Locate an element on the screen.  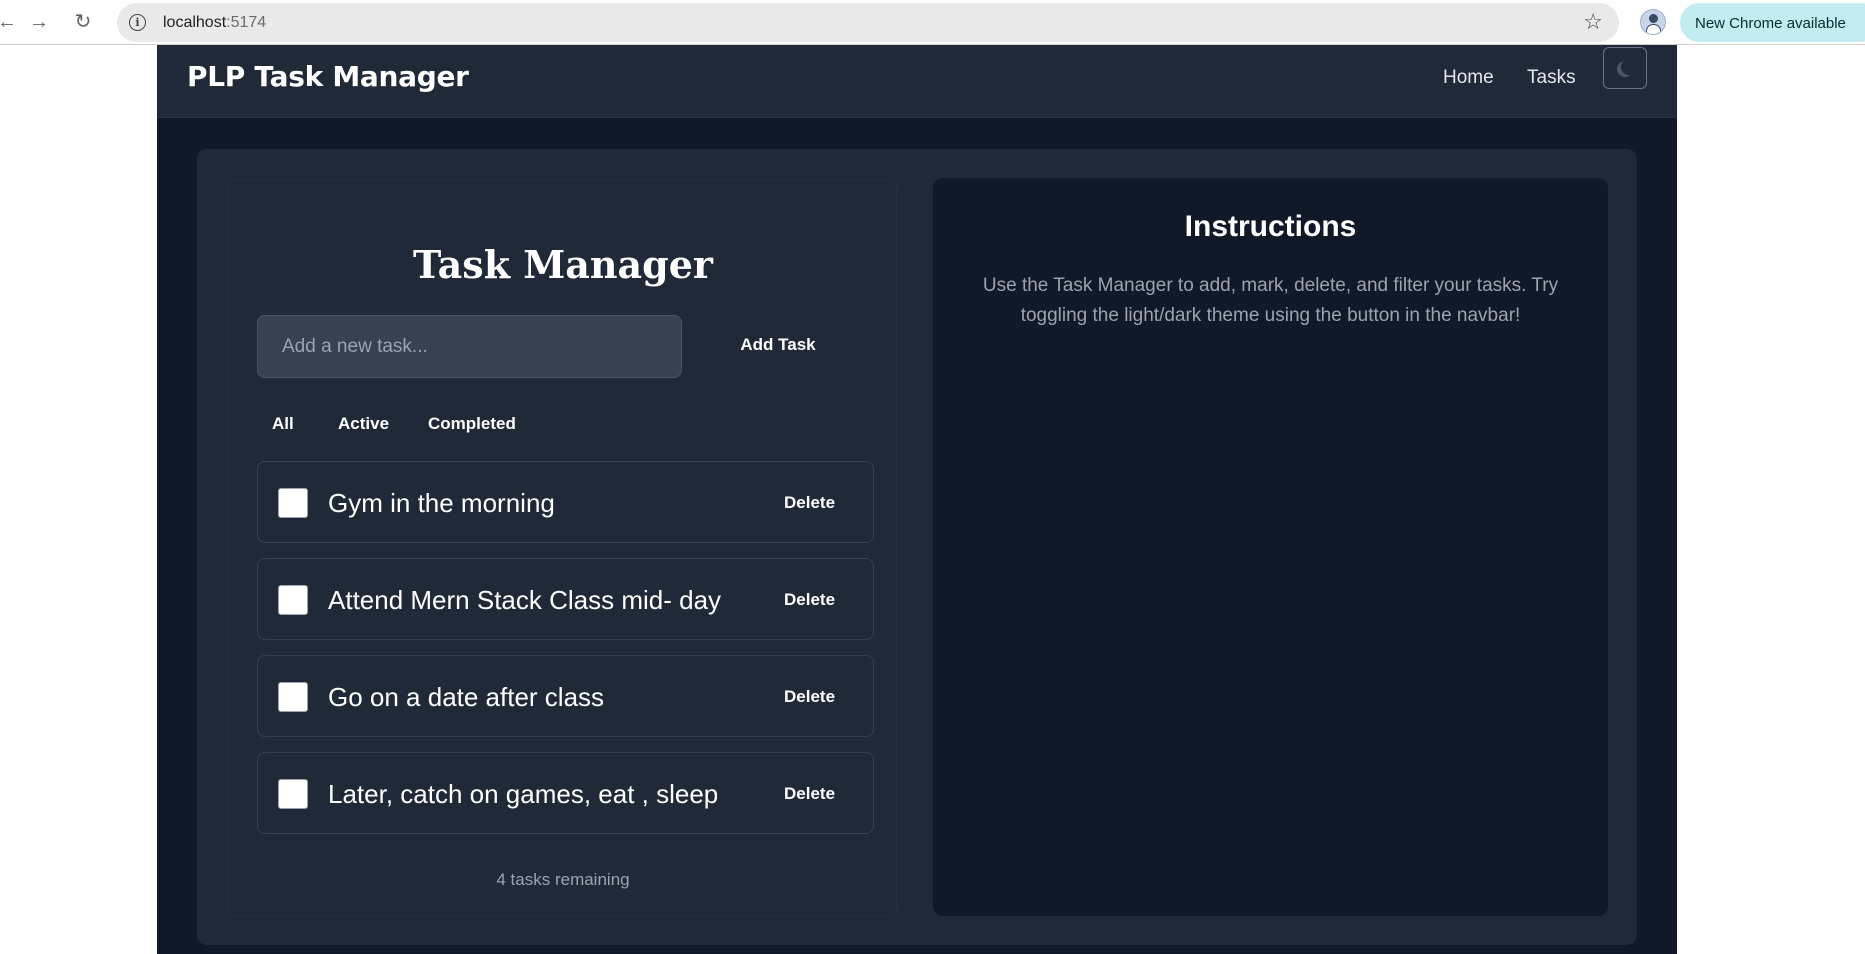
task-text: Go on a date after class is located at coordinates (466, 697).